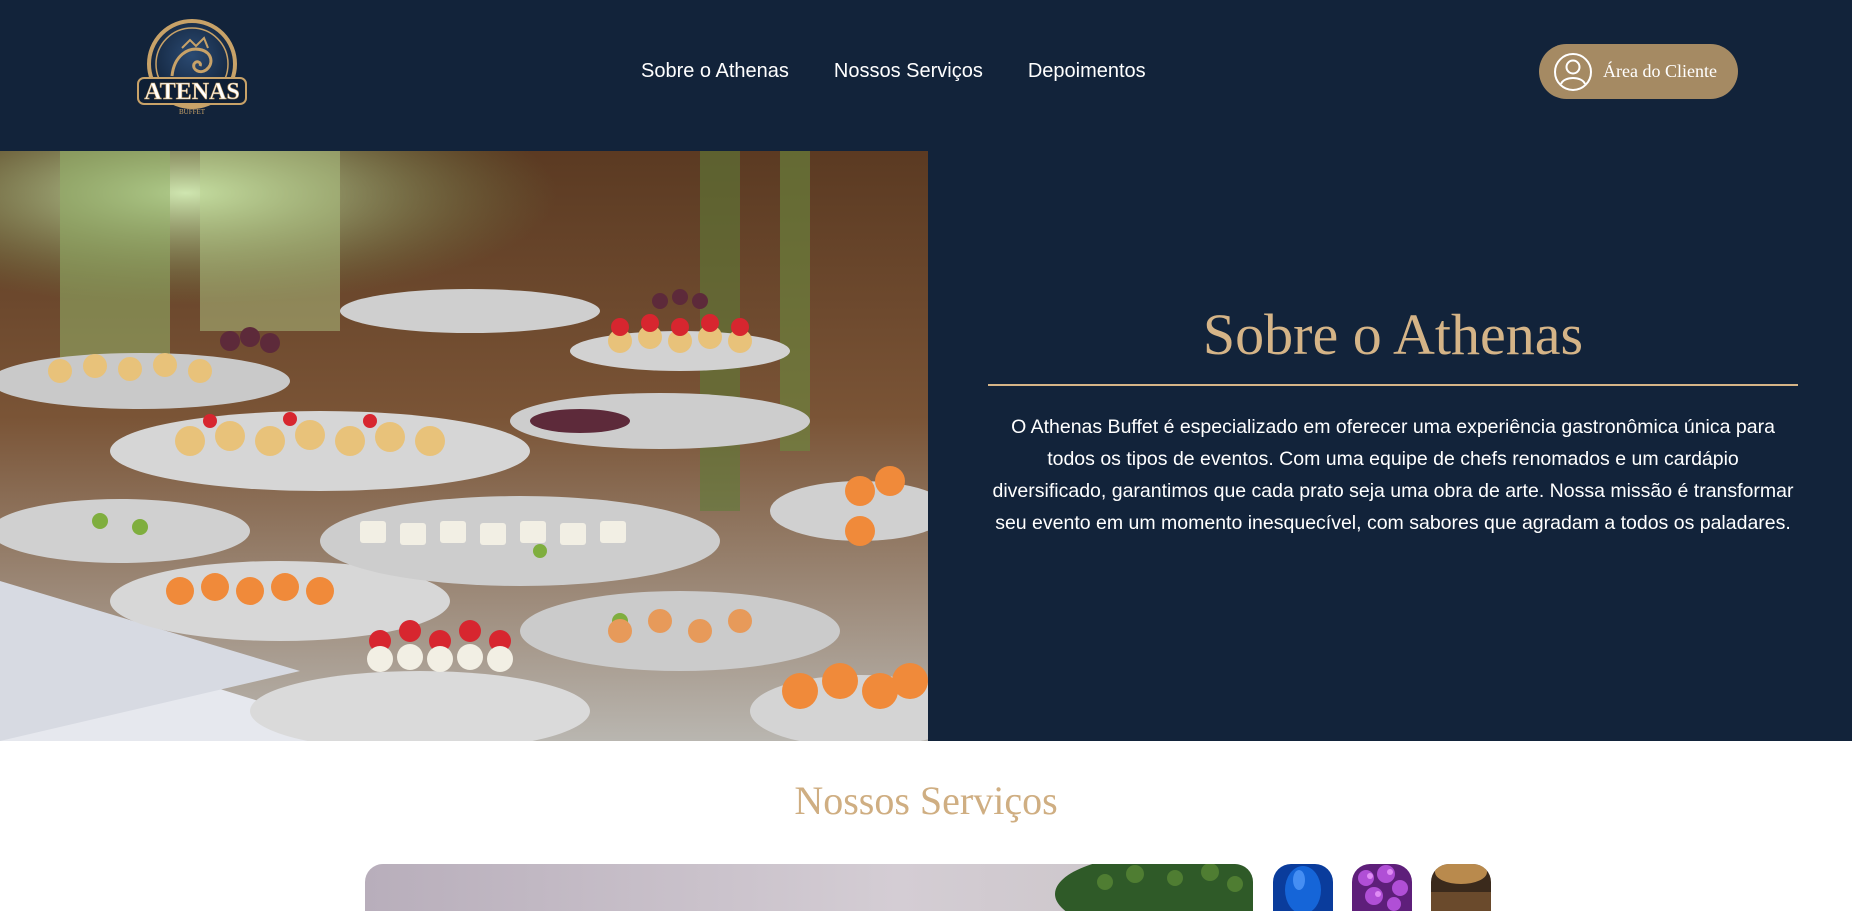  Describe the element at coordinates (809, 887) in the screenshot. I see `service-carousel-main-image` at that location.